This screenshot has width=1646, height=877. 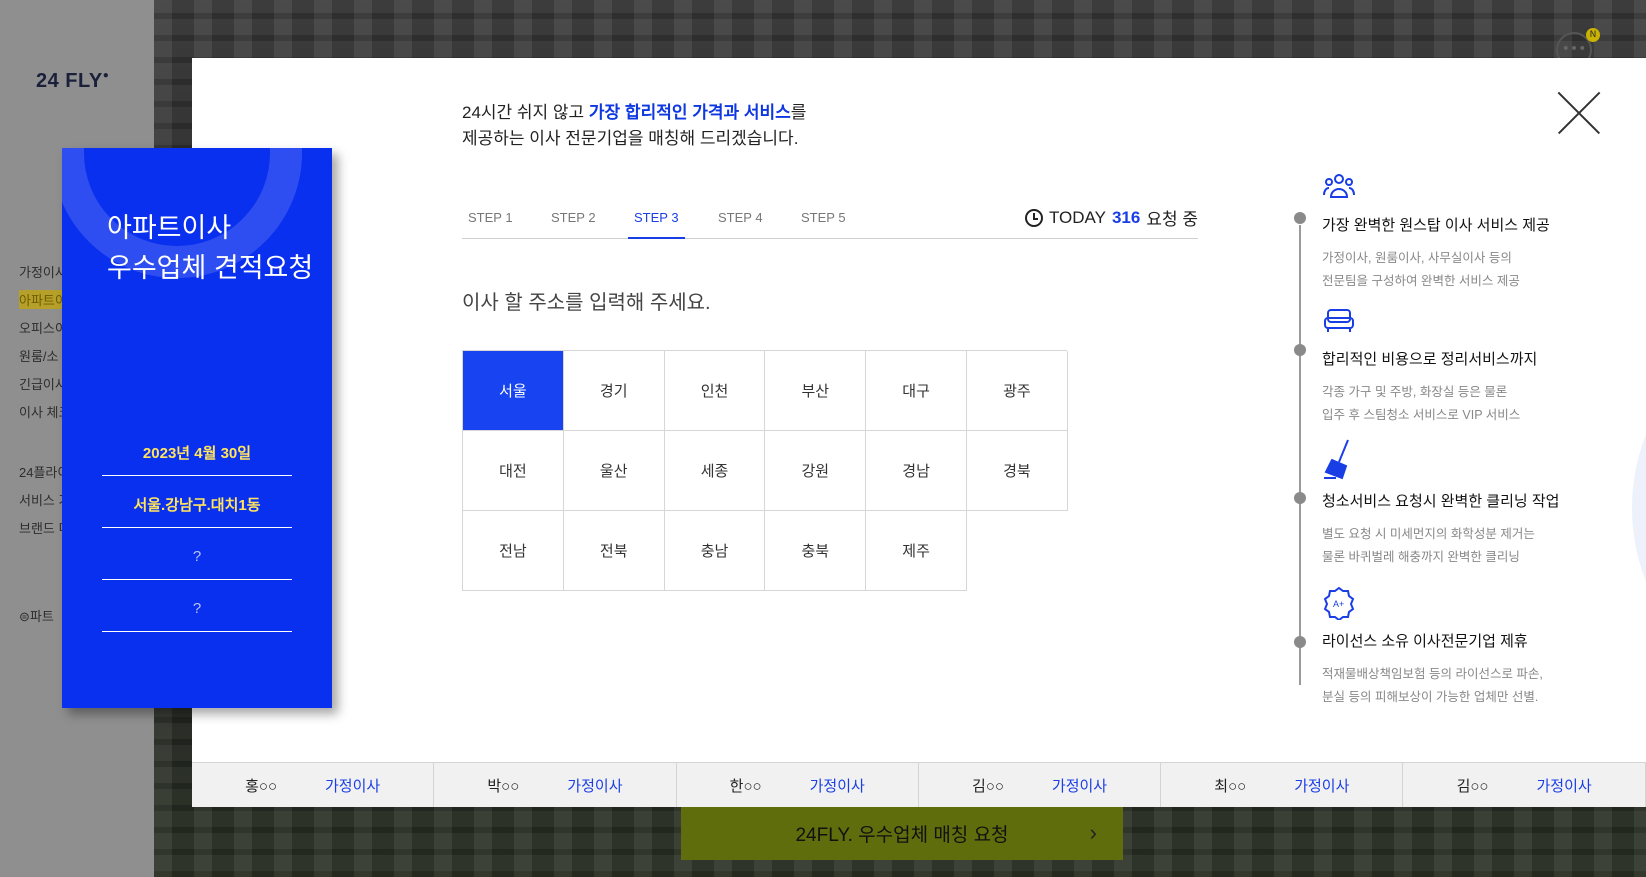 What do you see at coordinates (313, 785) in the screenshot?
I see `ticker-item: 홍○○ 가정이사` at bounding box center [313, 785].